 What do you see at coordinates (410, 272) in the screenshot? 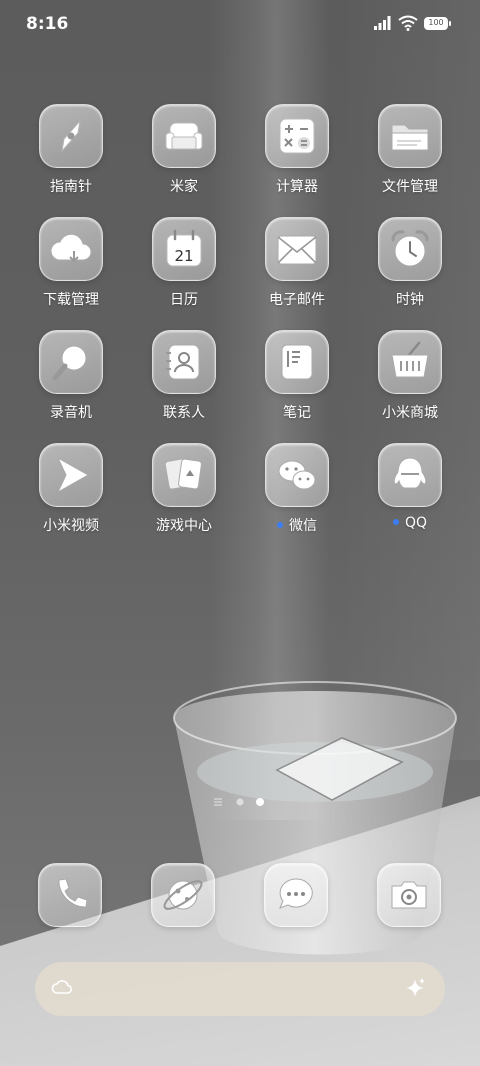
I see `app-clock: 时钟` at bounding box center [410, 272].